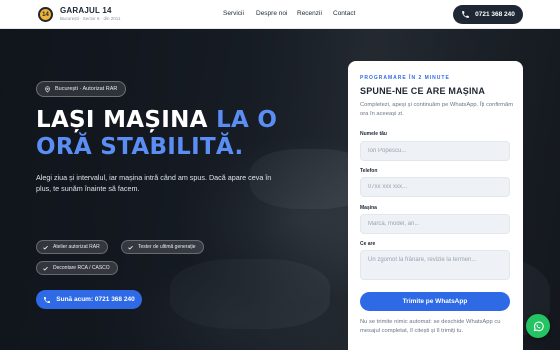 The height and width of the screenshot is (350, 560). I want to click on chip-label: Tester de ultimă generație, so click(167, 247).